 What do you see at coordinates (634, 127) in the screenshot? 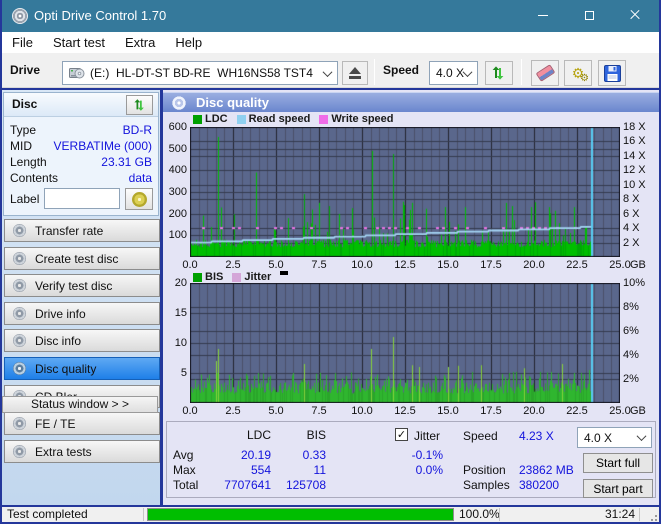
I see `y2-axis-label: 18 X` at bounding box center [634, 127].